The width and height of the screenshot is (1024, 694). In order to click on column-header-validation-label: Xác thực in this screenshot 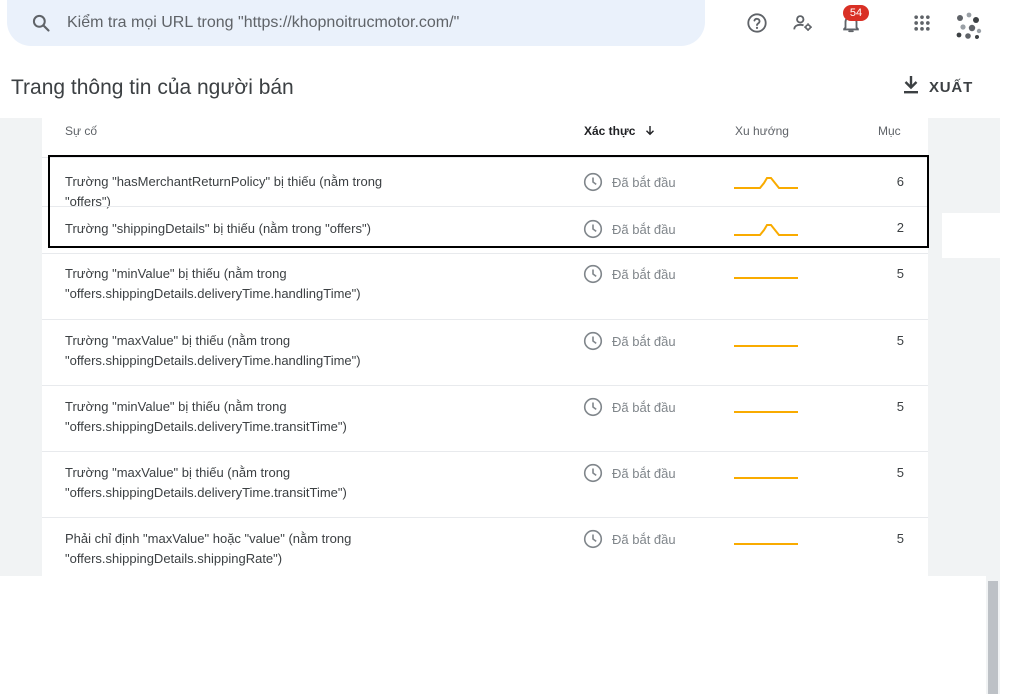, I will do `click(610, 131)`.